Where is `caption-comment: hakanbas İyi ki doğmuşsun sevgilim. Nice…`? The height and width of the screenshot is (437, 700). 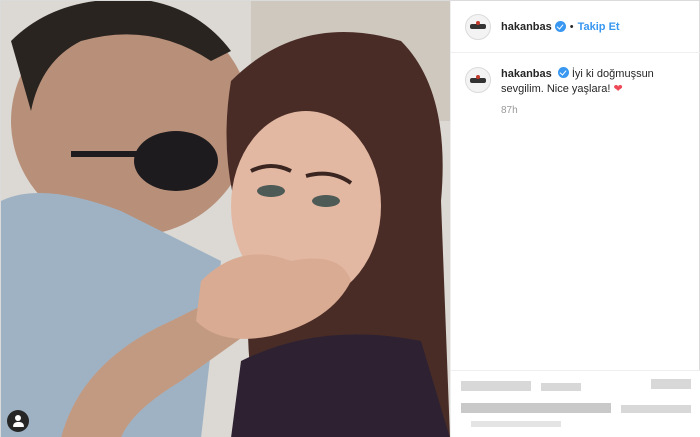 caption-comment: hakanbas İyi ki doğmuşsun sevgilim. Nice… is located at coordinates (575, 75).